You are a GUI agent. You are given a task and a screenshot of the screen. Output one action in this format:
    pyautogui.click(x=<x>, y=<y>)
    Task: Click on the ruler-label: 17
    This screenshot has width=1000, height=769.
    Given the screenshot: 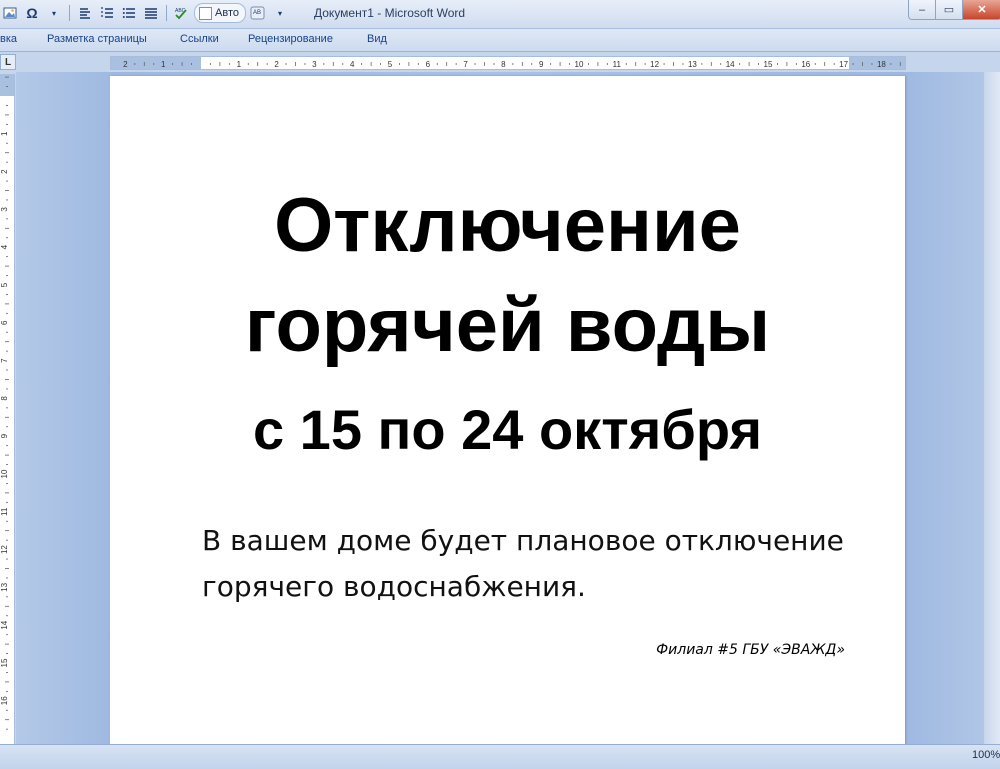 What is the action you would take?
    pyautogui.click(x=843, y=64)
    